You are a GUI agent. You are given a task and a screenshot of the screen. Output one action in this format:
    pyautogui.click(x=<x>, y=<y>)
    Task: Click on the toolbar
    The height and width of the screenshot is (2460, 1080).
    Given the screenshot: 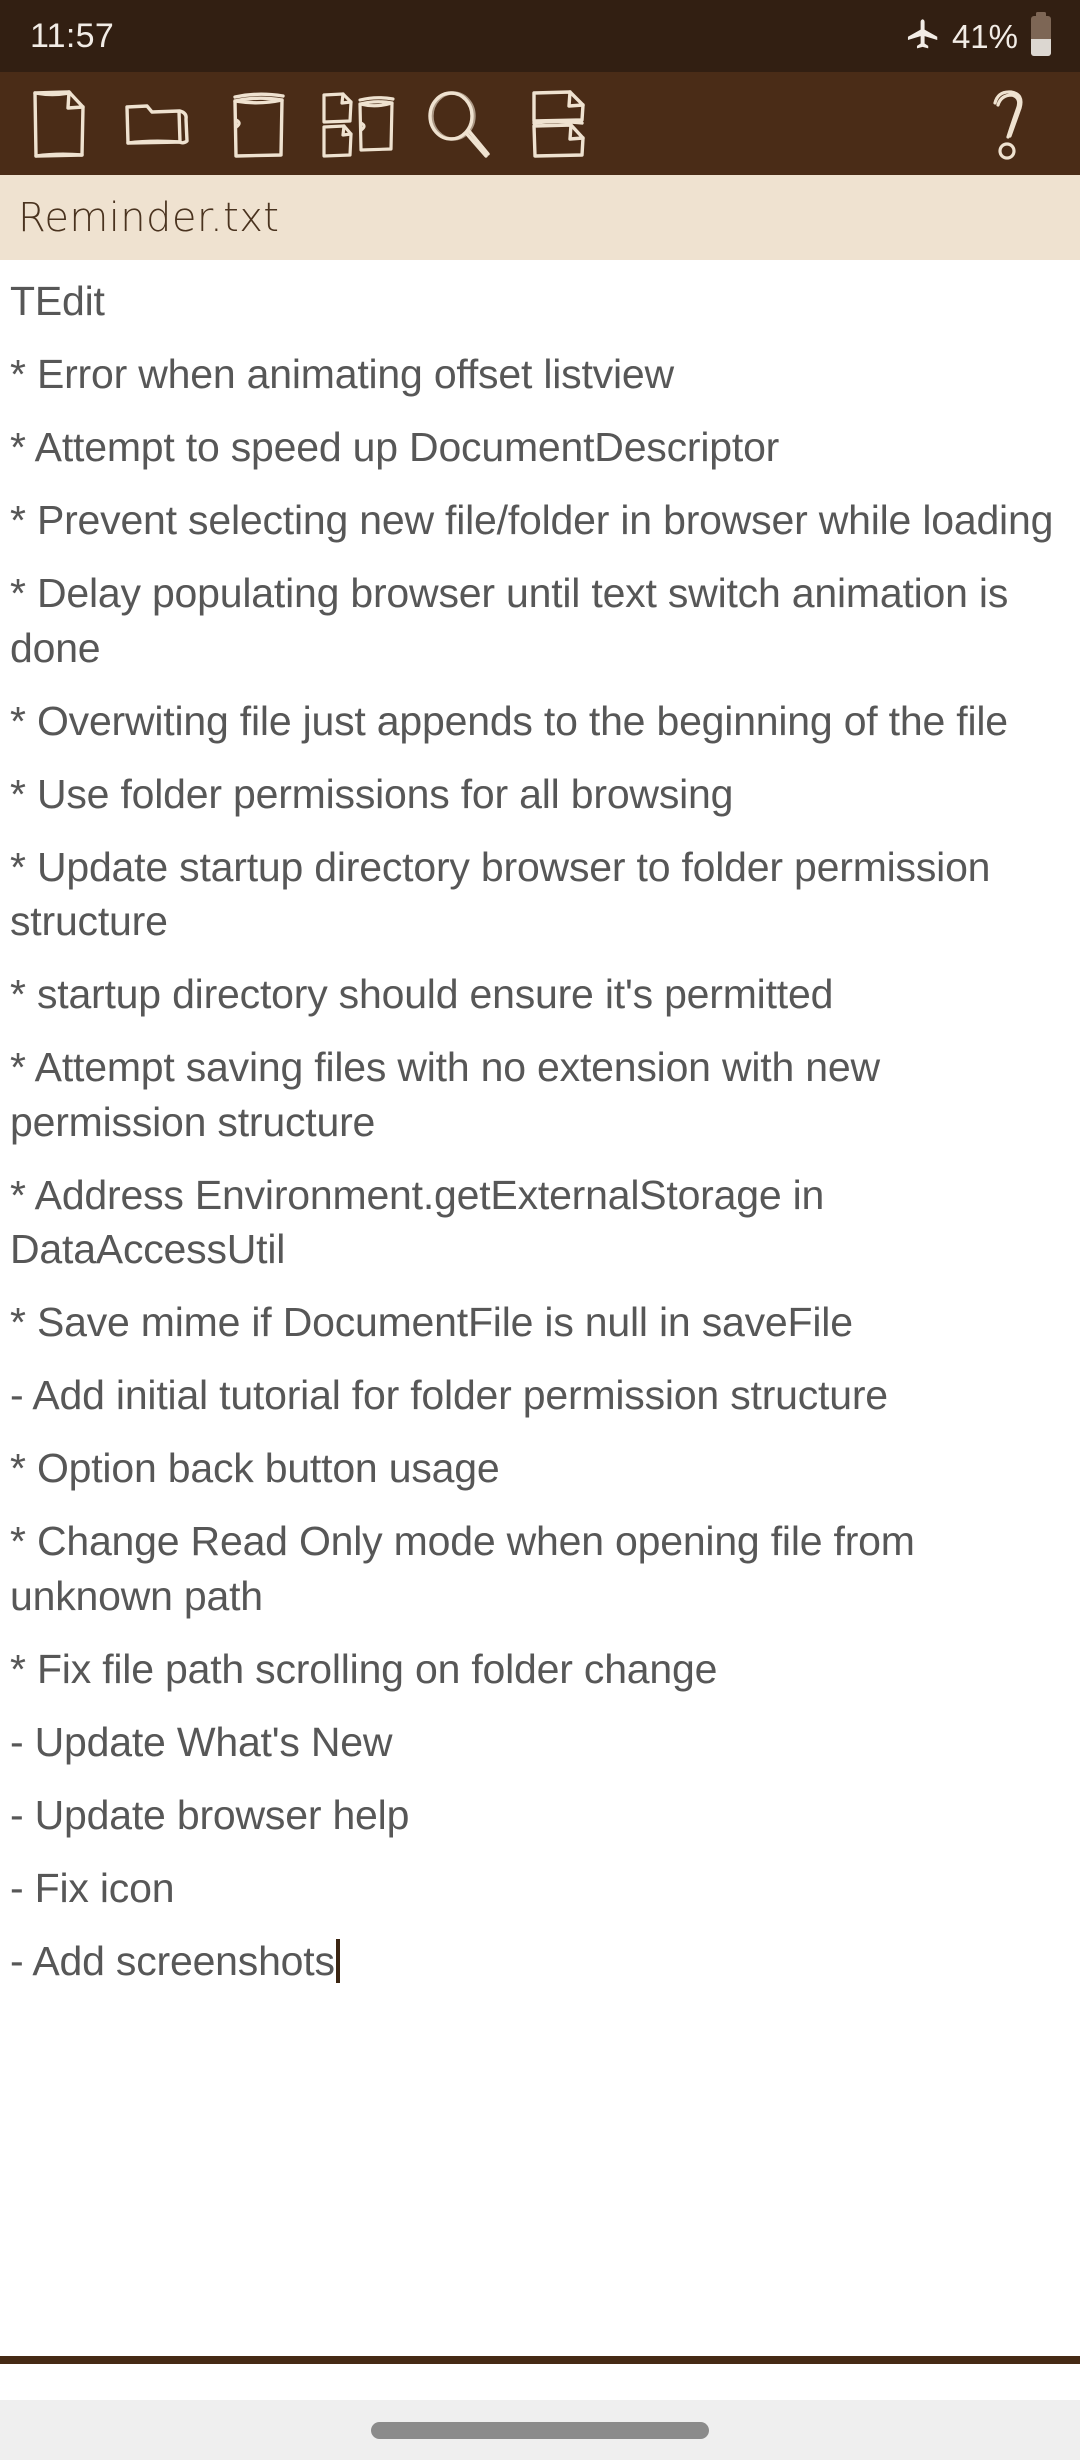 What is the action you would take?
    pyautogui.click(x=540, y=123)
    